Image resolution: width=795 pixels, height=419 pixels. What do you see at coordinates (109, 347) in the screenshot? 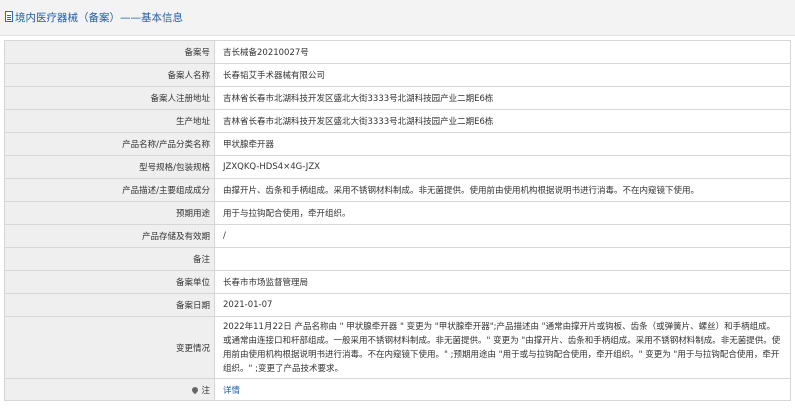
I see `change-label: 变更情况` at bounding box center [109, 347].